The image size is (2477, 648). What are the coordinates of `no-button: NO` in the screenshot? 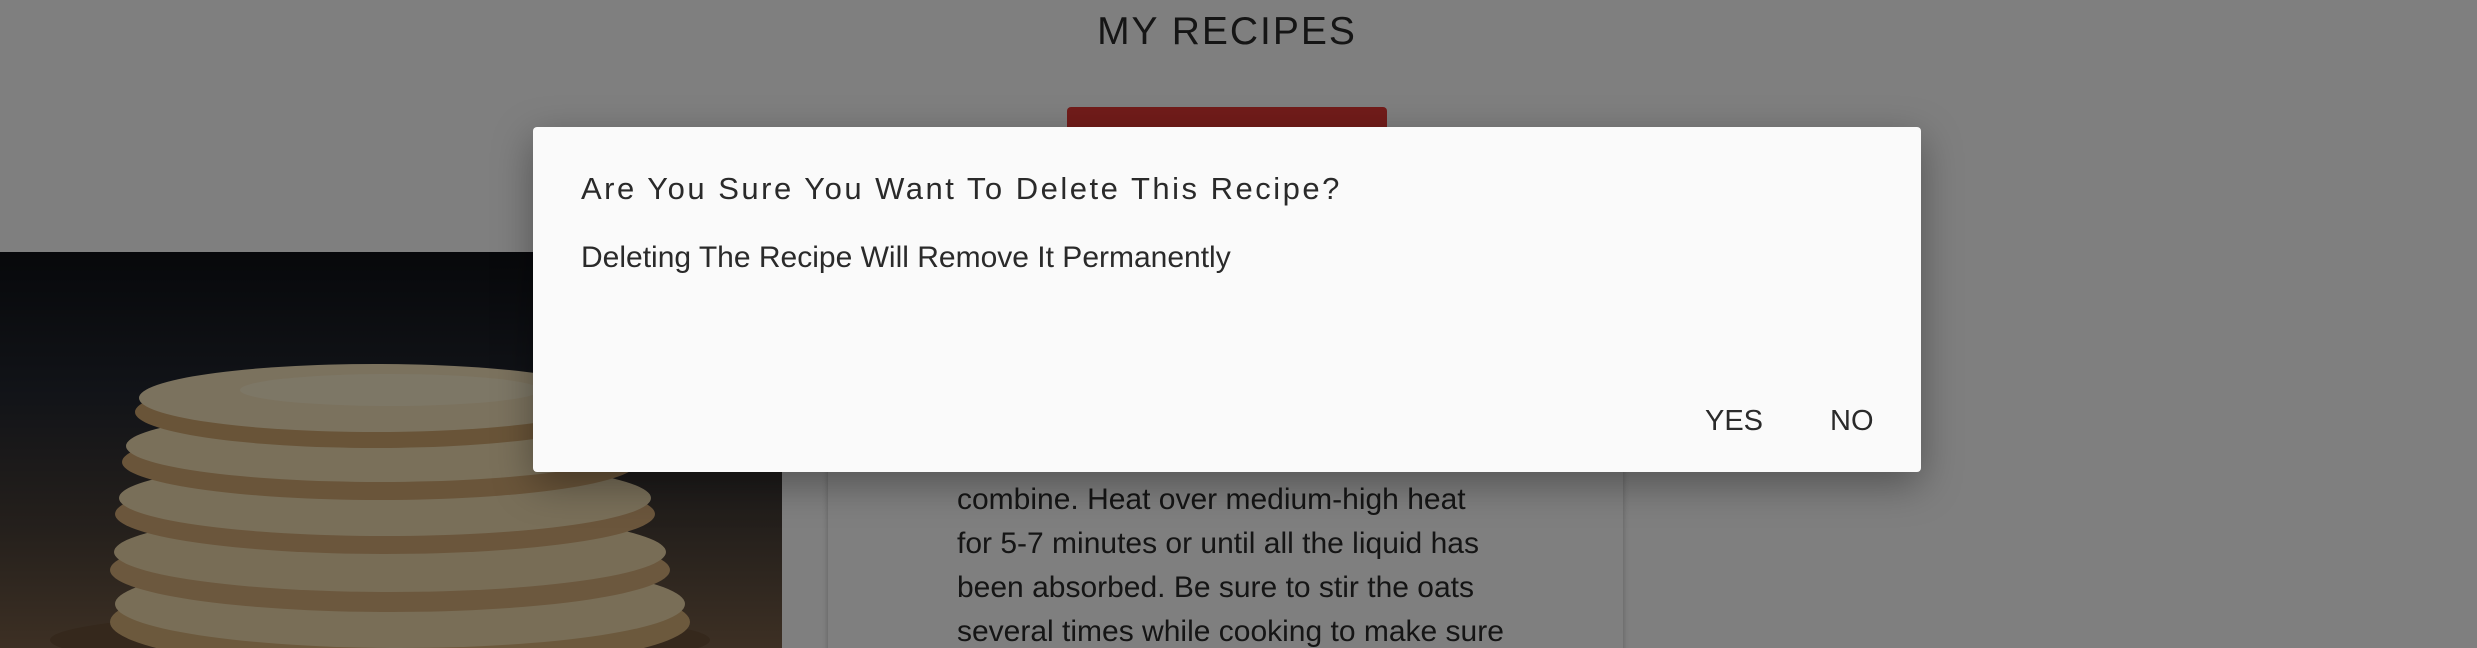 It's located at (1852, 421).